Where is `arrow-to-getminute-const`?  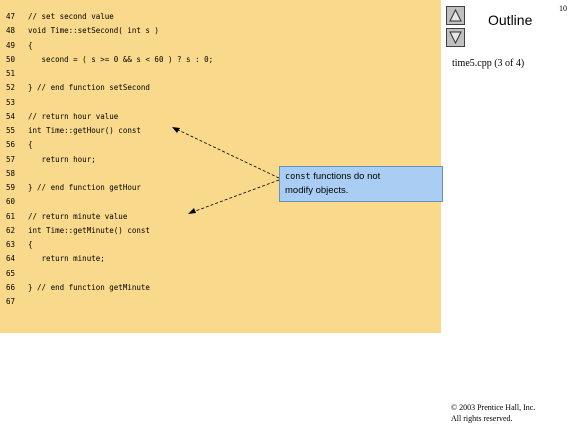 arrow-to-getminute-const is located at coordinates (234, 196).